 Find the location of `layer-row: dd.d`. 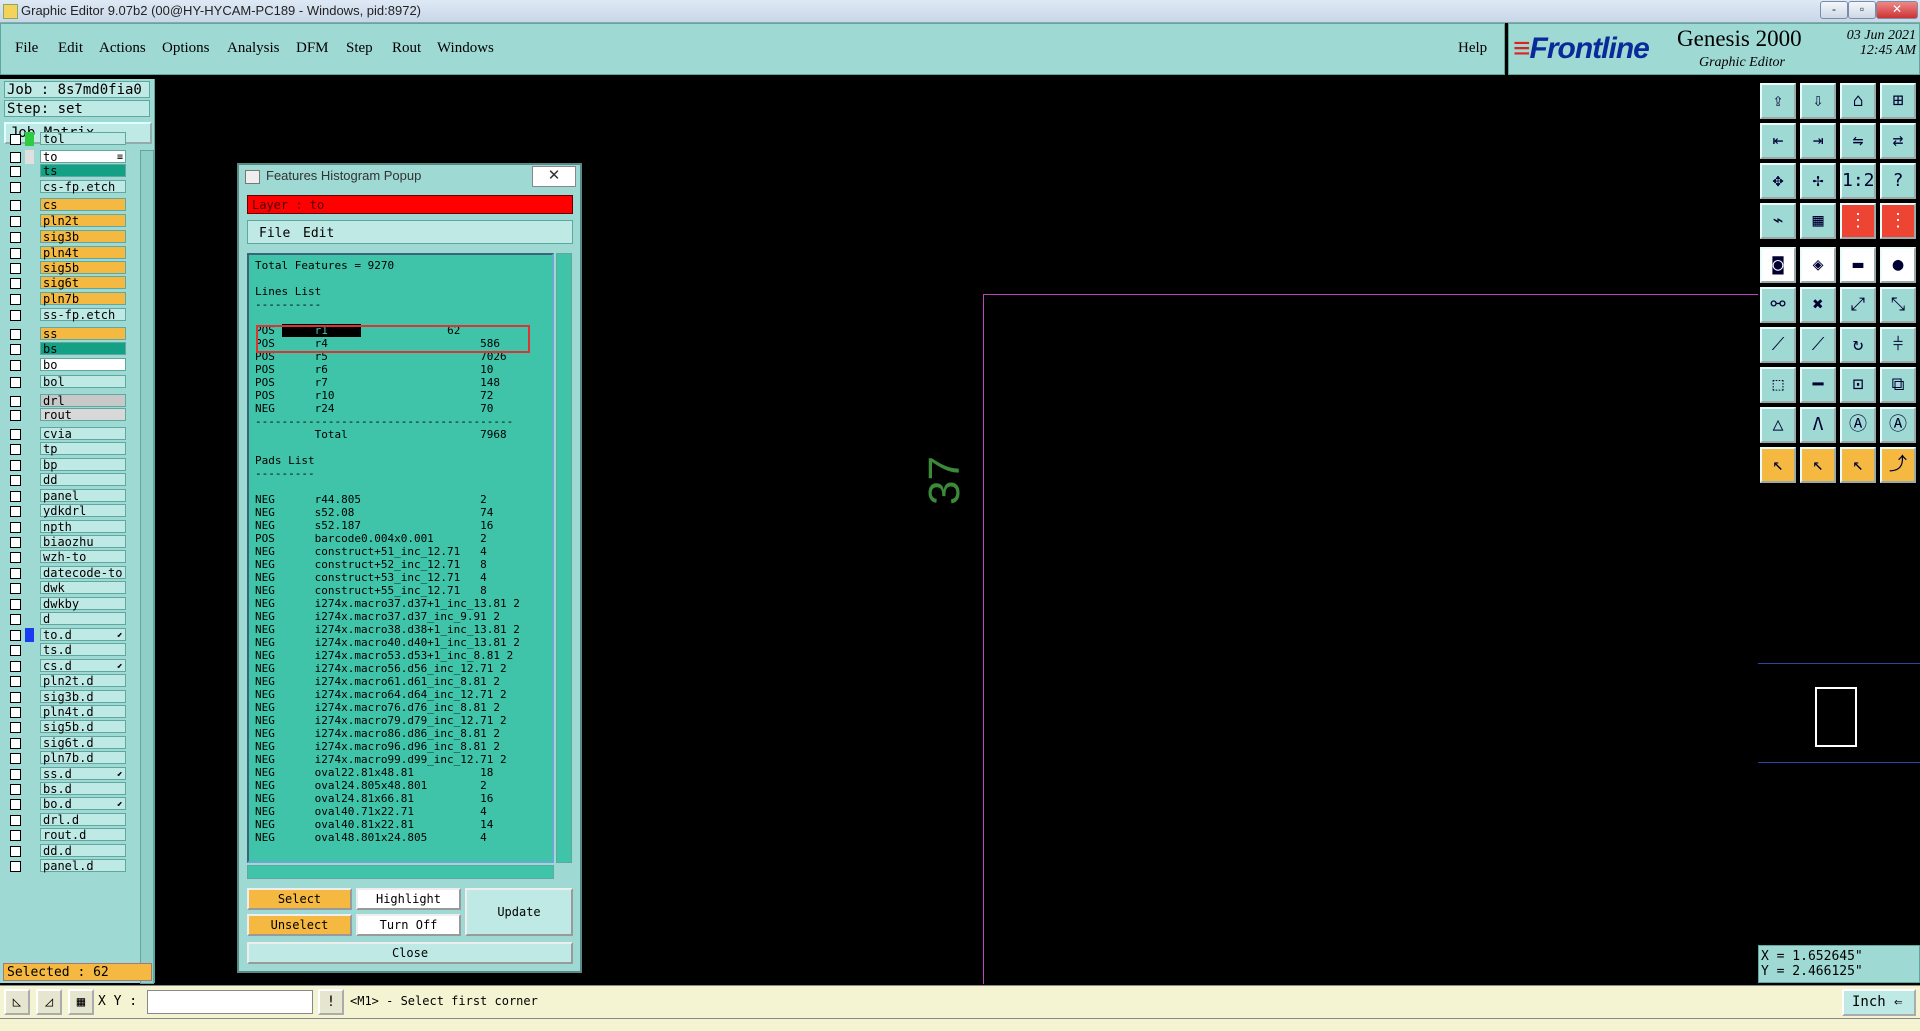

layer-row: dd.d is located at coordinates (66, 851).